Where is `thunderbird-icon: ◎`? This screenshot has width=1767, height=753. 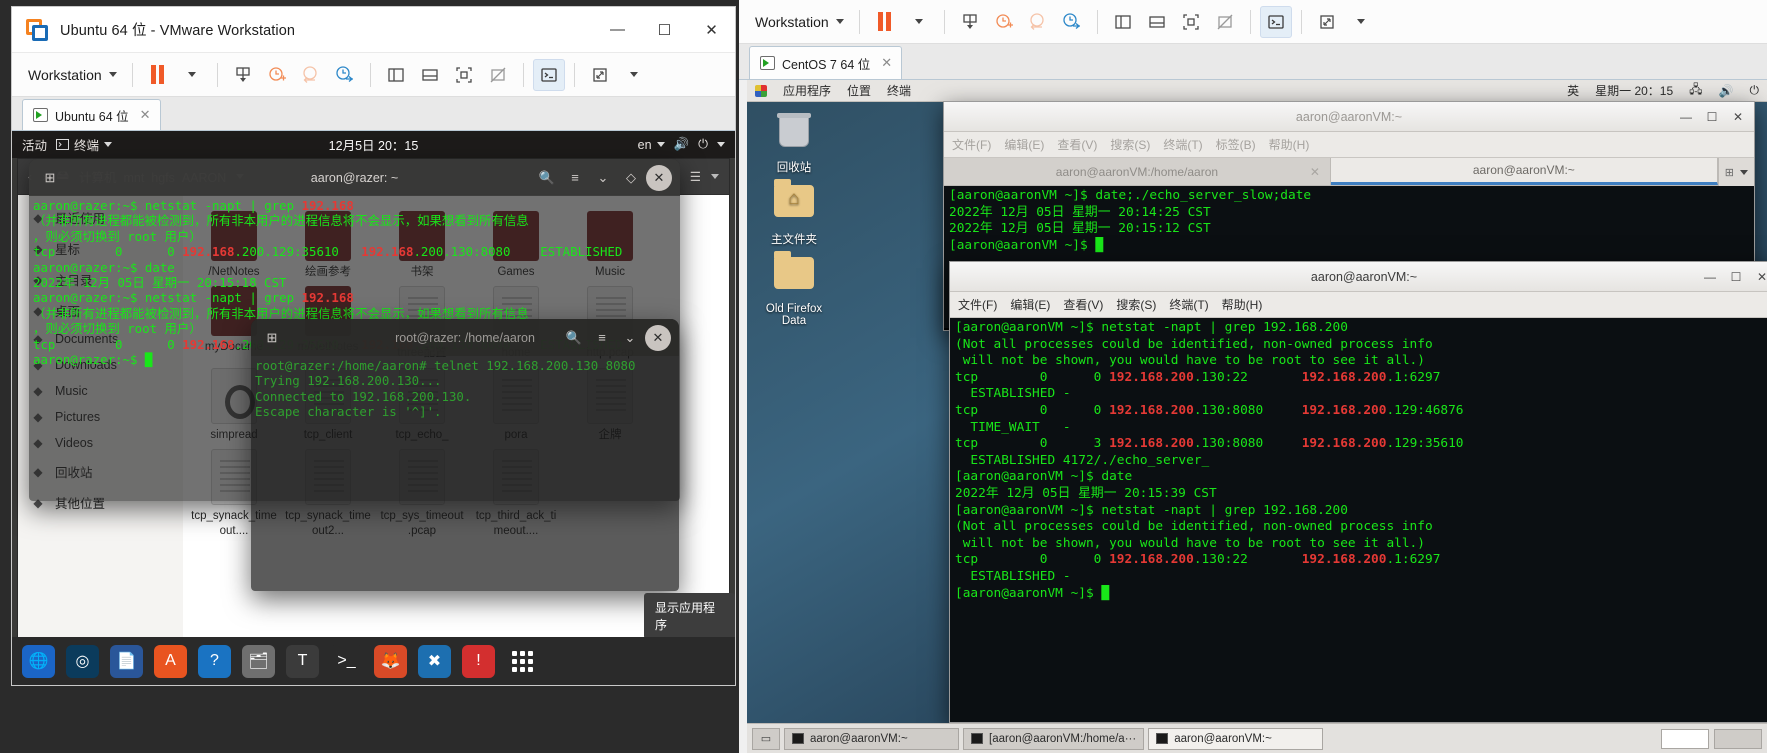 thunderbird-icon: ◎ is located at coordinates (82, 661).